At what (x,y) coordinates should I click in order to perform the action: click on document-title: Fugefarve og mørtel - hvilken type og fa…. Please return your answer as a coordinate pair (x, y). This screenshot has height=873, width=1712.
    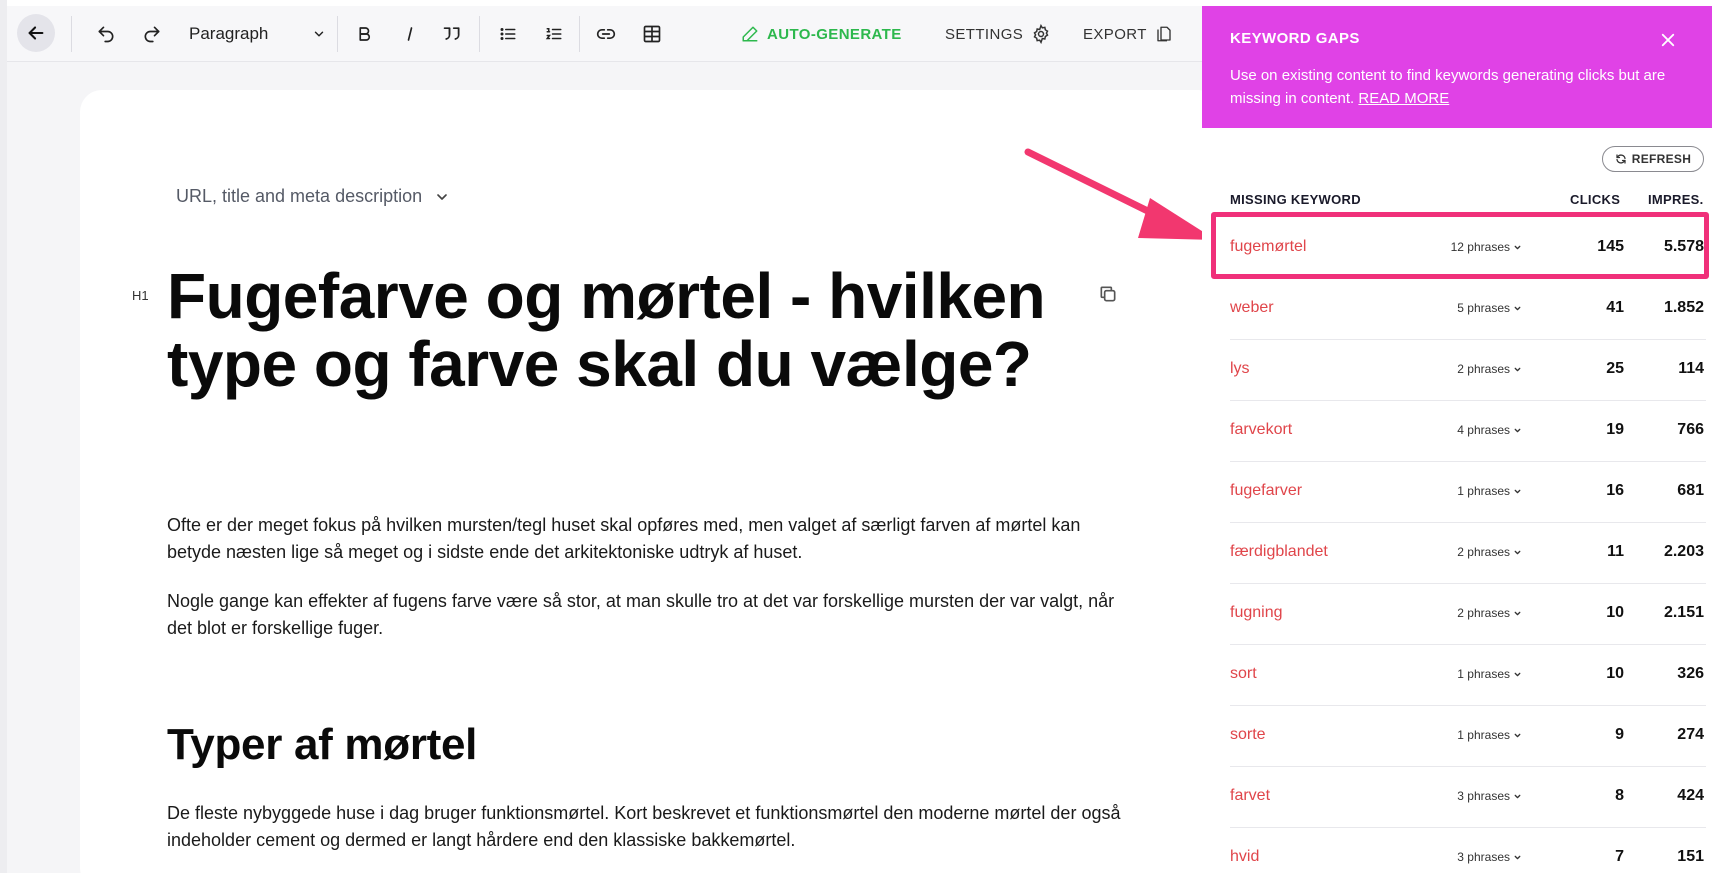
    Looking at the image, I should click on (607, 330).